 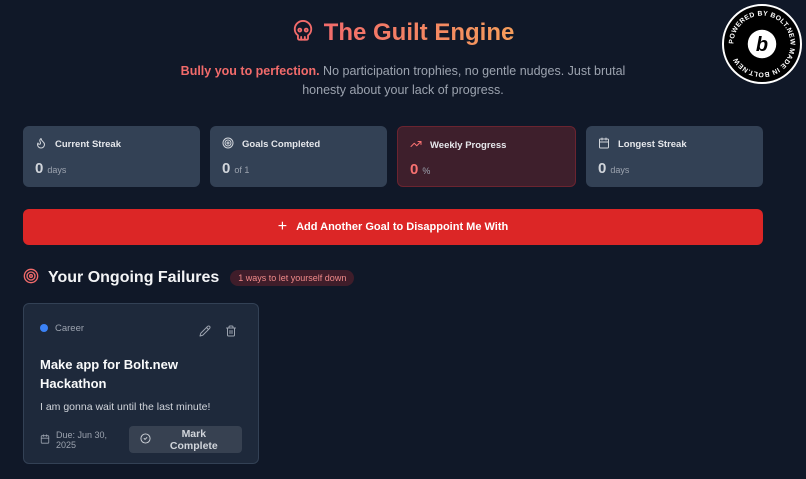 I want to click on title-row: The Guilt Engine, so click(x=403, y=33).